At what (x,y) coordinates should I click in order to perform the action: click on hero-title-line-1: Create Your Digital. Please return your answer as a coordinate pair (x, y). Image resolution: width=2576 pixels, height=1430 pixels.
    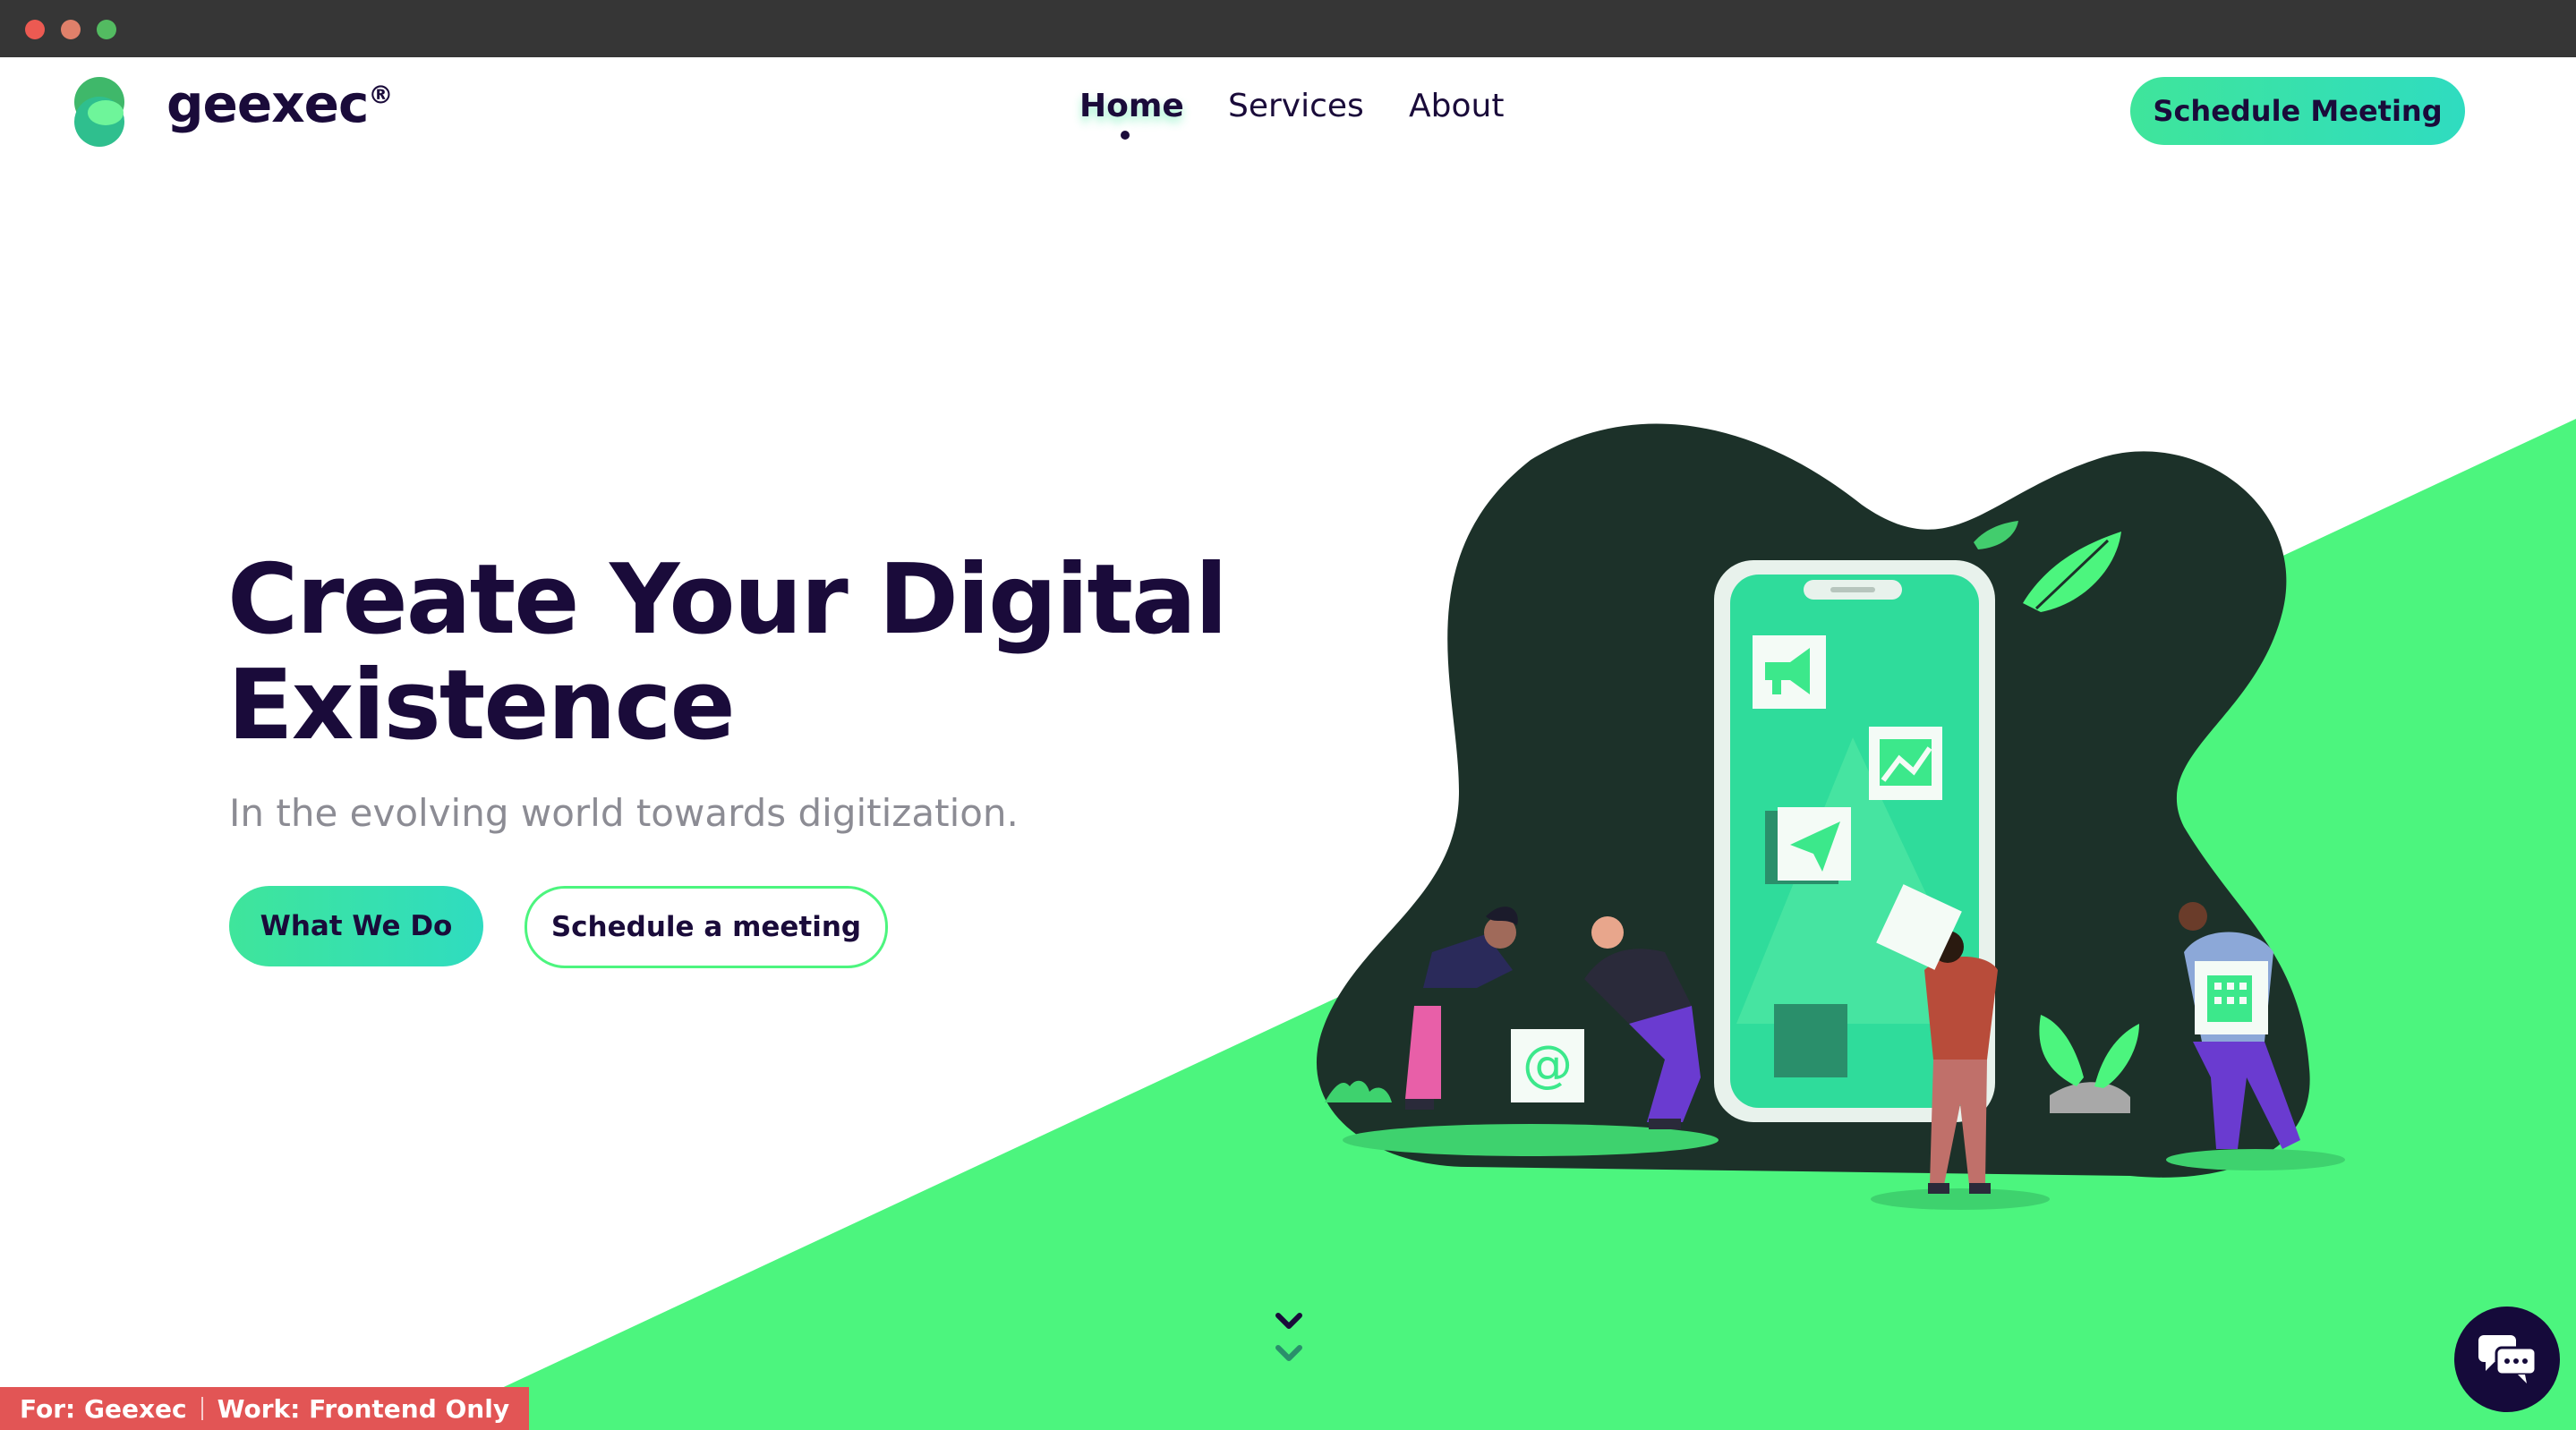
    Looking at the image, I should click on (727, 600).